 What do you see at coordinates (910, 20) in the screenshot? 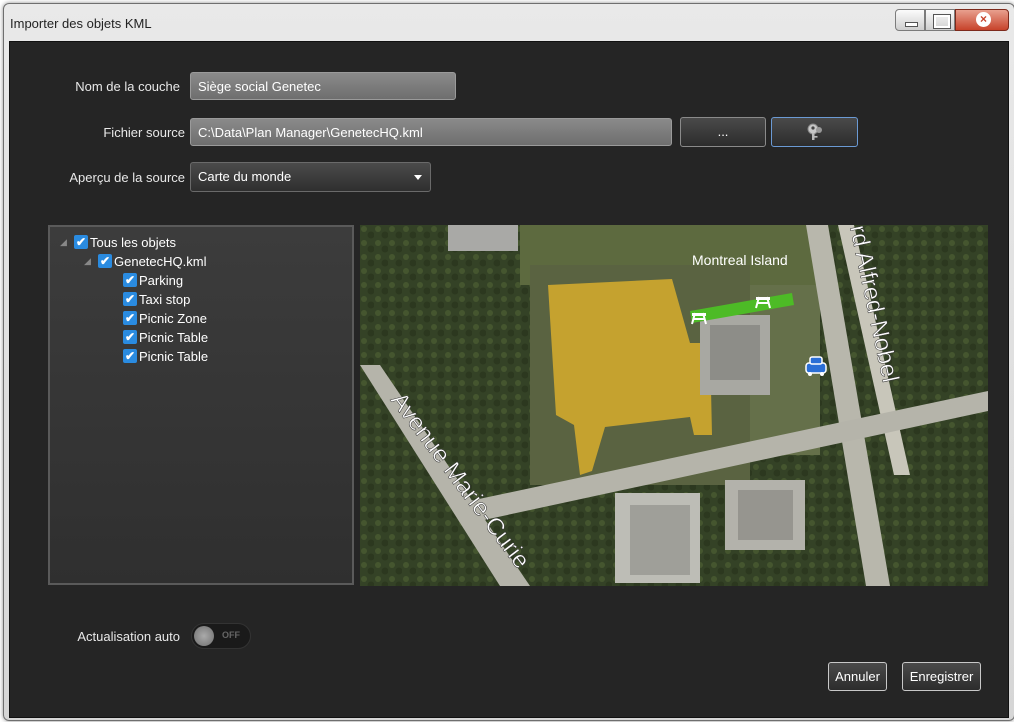
I see `minimize-button` at bounding box center [910, 20].